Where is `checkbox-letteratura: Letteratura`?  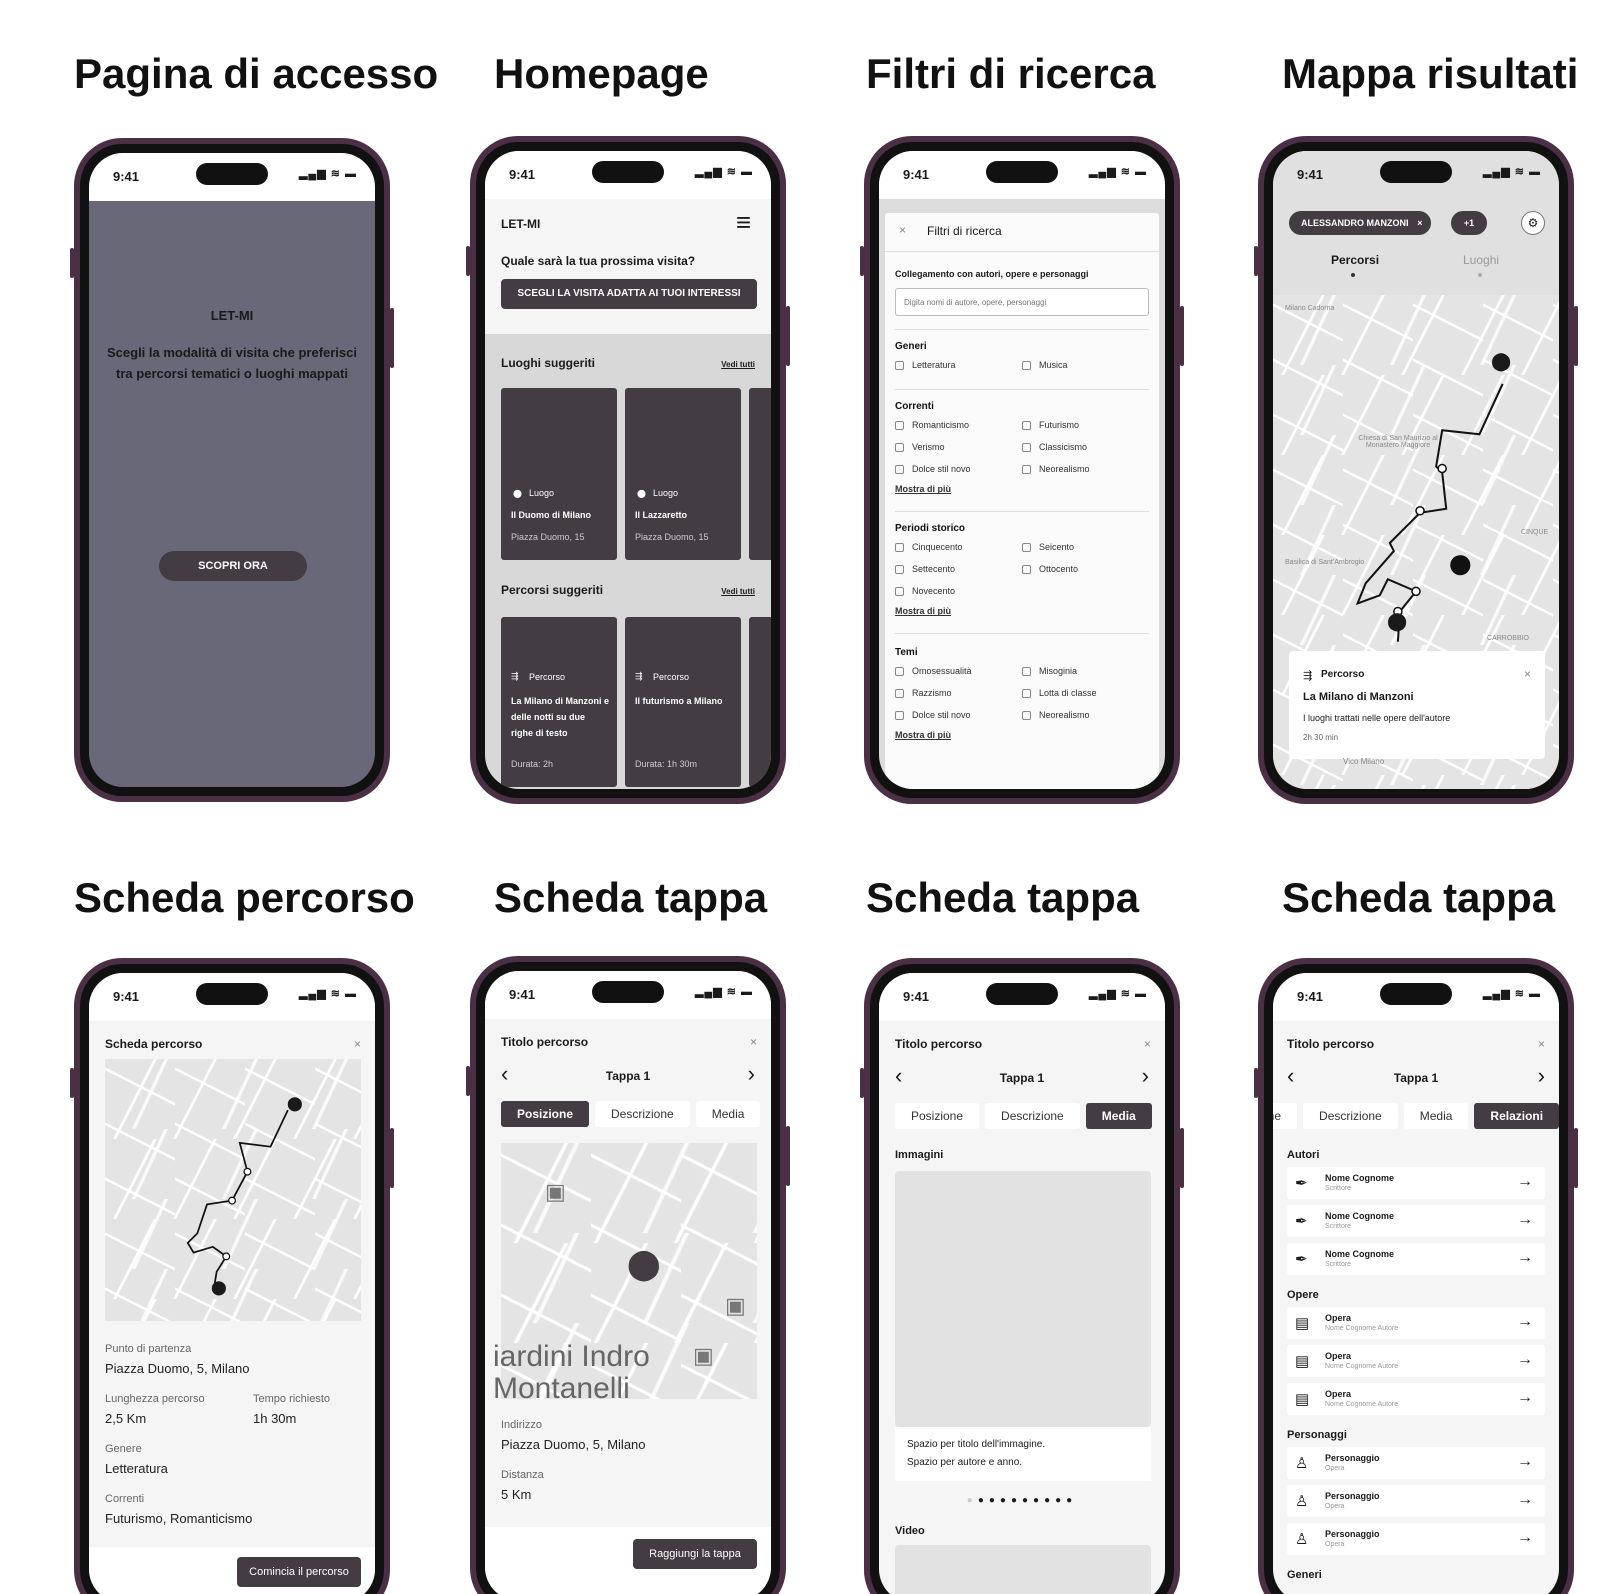 checkbox-letteratura: Letteratura is located at coordinates (958, 365).